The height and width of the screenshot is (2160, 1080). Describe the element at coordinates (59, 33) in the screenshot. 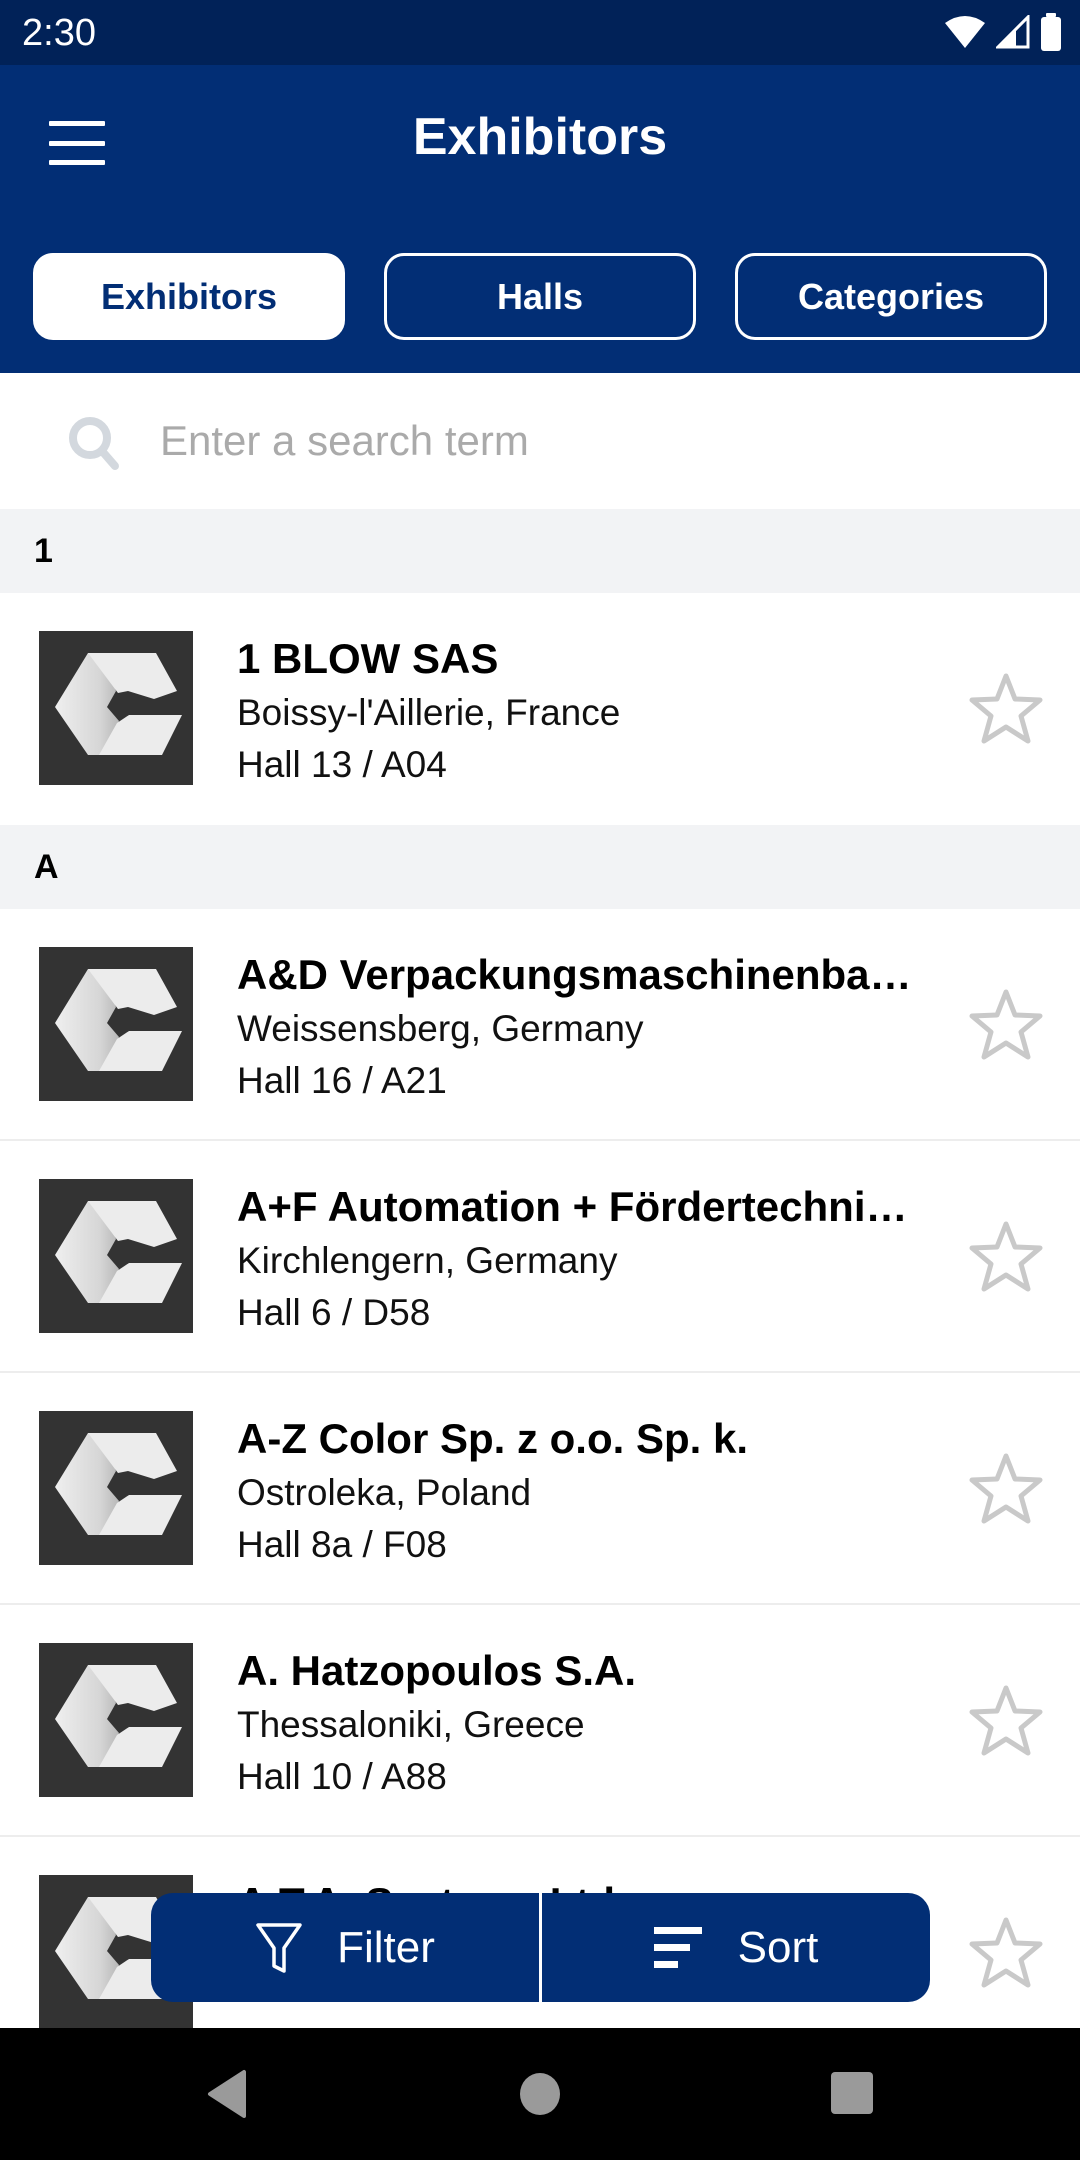

I see `status-time: 2:30` at that location.